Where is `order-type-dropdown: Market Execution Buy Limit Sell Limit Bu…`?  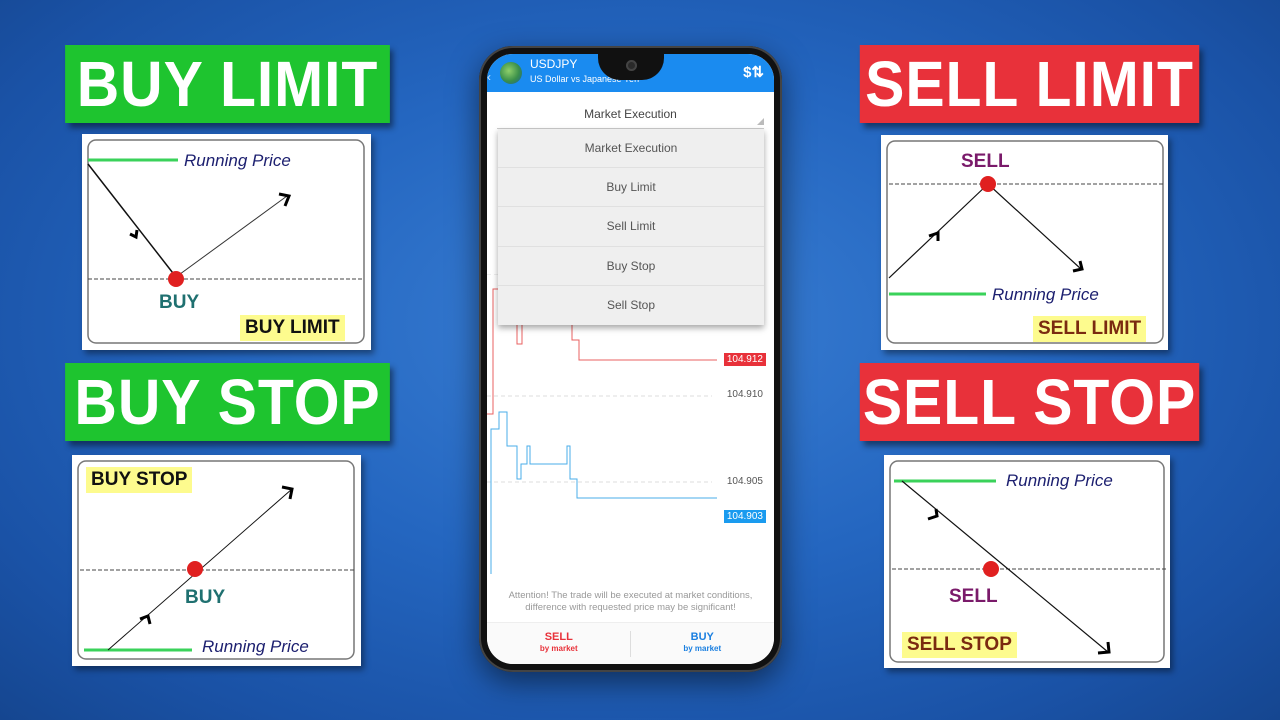 order-type-dropdown: Market Execution Buy Limit Sell Limit Bu… is located at coordinates (631, 227).